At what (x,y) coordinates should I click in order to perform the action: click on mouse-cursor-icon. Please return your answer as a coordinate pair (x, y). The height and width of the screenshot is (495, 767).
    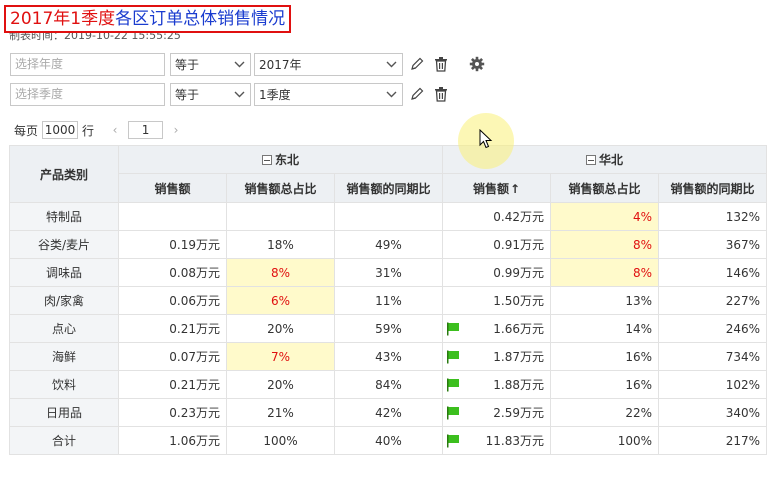
    Looking at the image, I should click on (486, 139).